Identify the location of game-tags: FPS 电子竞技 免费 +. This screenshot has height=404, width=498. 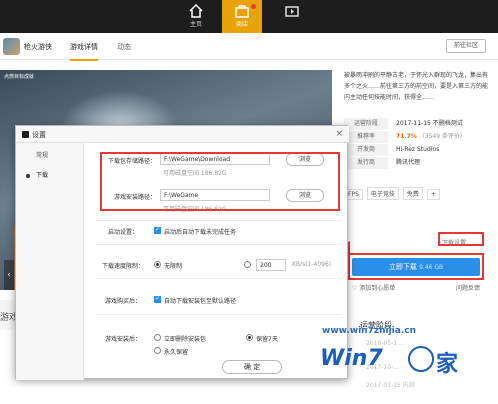
(393, 193).